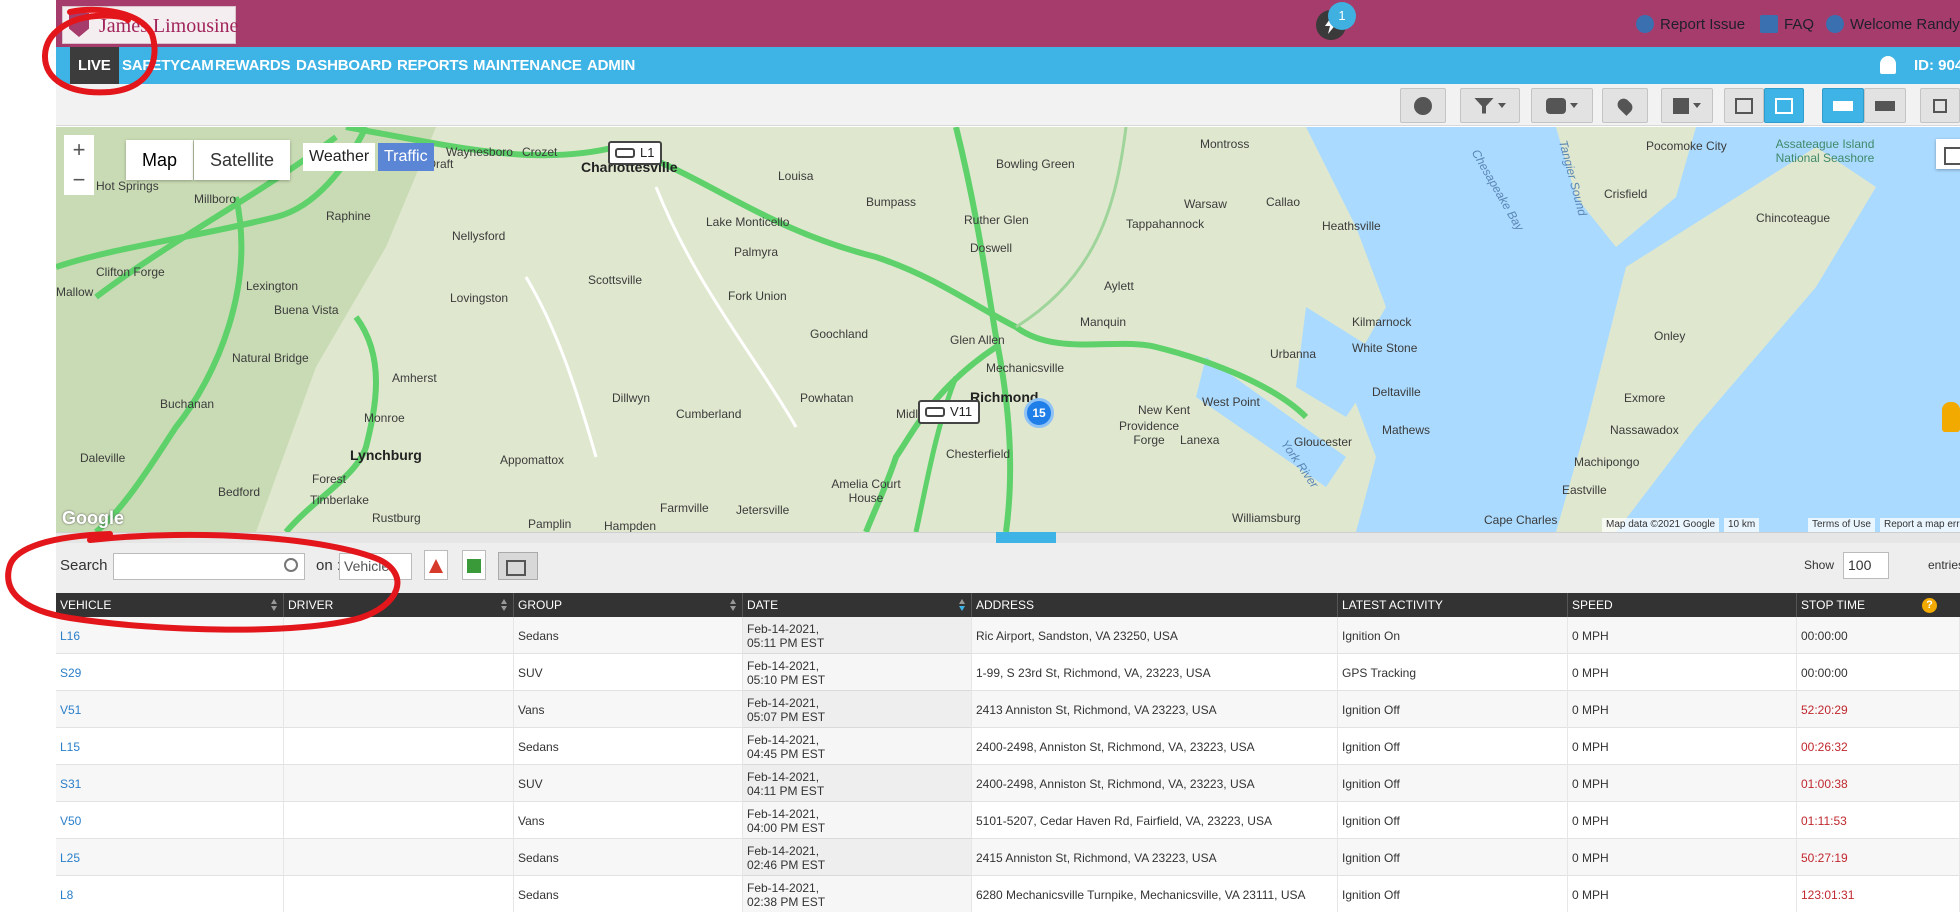  Describe the element at coordinates (857, 709) in the screenshot. I see `cell-date: Feb-14-2021, 05:07 PM EST` at that location.